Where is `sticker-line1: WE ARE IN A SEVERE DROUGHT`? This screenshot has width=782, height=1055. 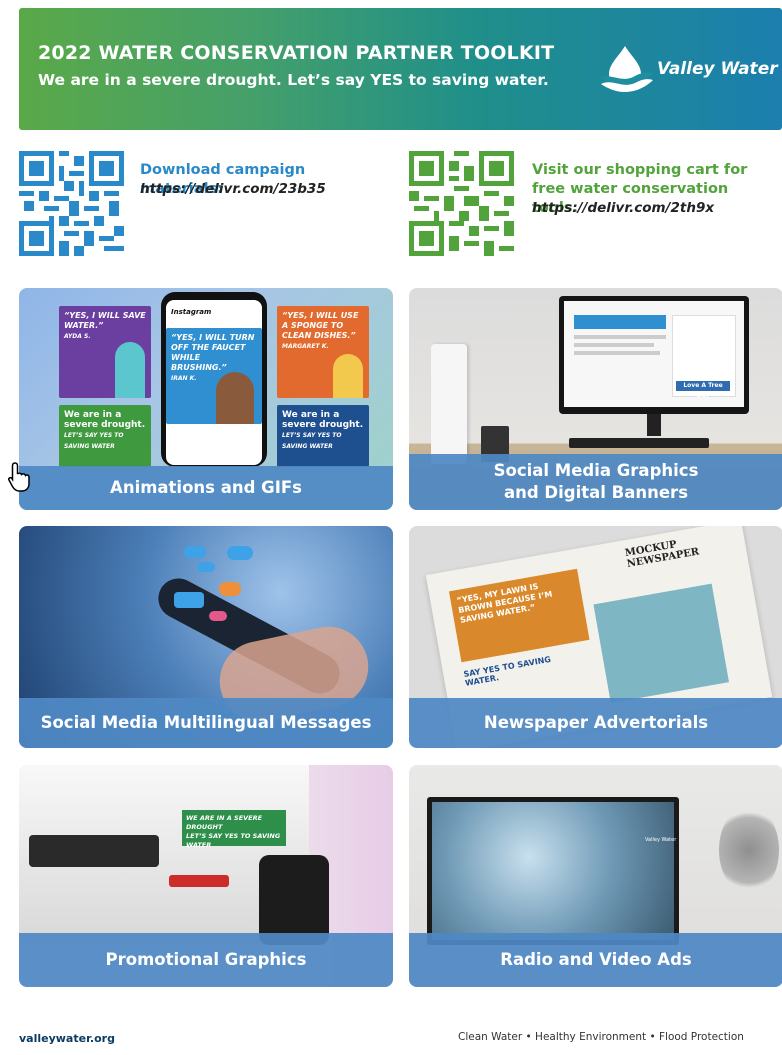 sticker-line1: WE ARE IN A SEVERE DROUGHT is located at coordinates (224, 822).